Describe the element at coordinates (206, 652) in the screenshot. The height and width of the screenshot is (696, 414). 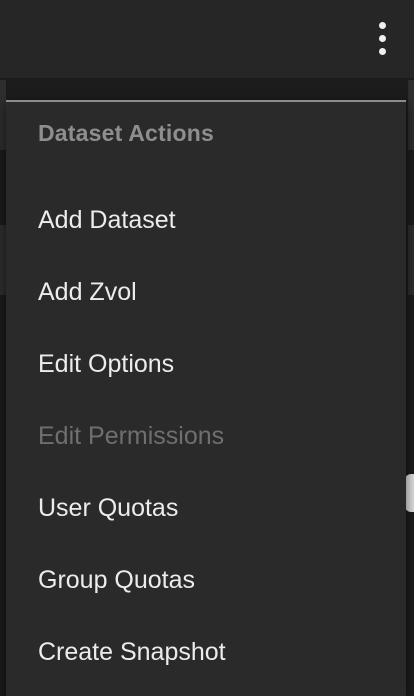
I see `menu-item-create-snapshot: Create Snapshot` at that location.